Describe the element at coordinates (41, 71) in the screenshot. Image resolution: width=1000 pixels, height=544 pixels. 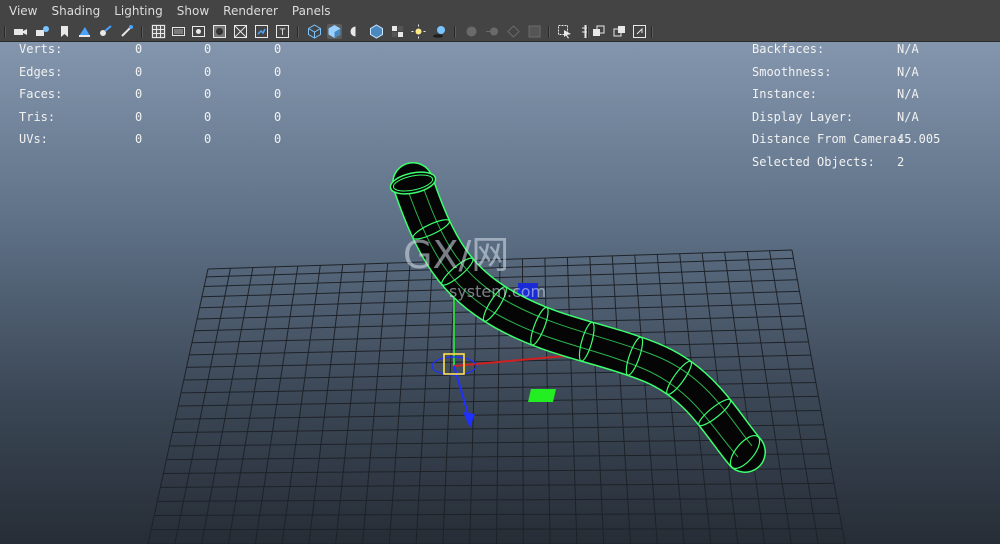
I see `hud-label: Edges:` at that location.